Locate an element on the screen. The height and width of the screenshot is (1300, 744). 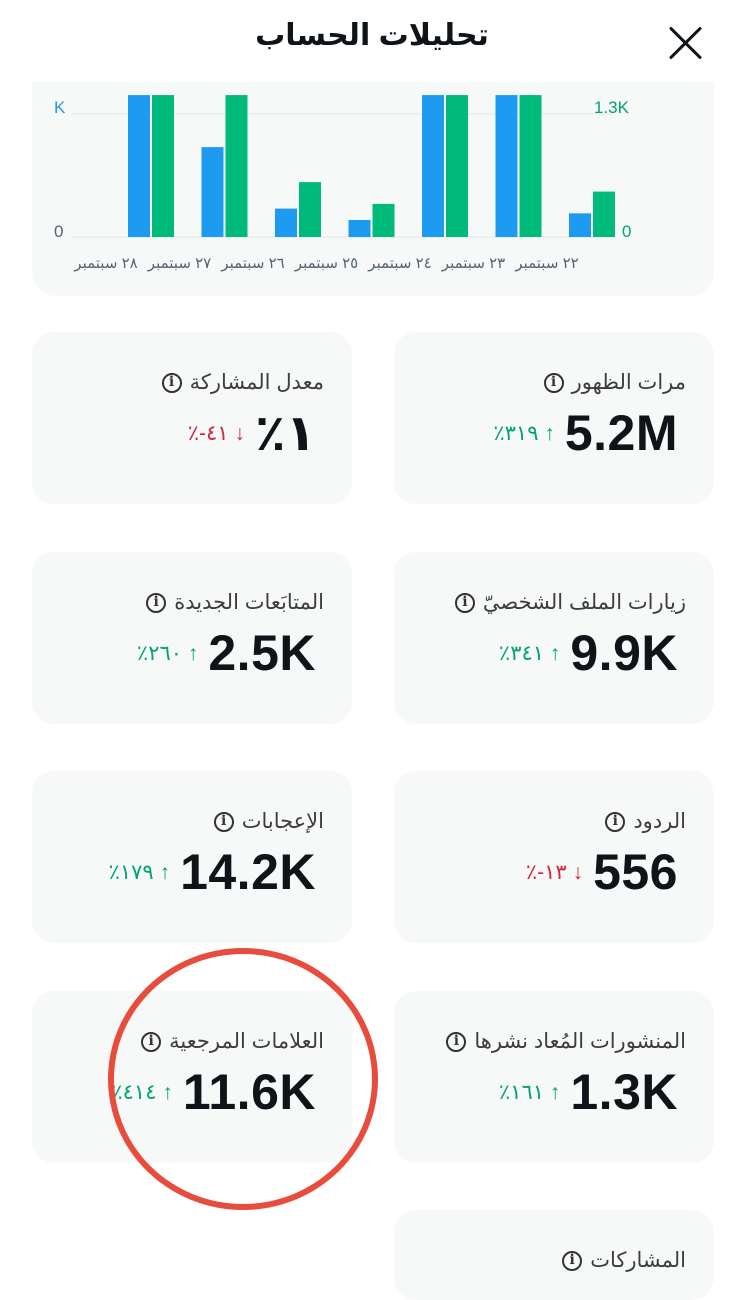
metric-card-profile-visits: زيارات الملف الشخصيّ ٪٣٤١ ↑ 9.9K is located at coordinates (554, 638).